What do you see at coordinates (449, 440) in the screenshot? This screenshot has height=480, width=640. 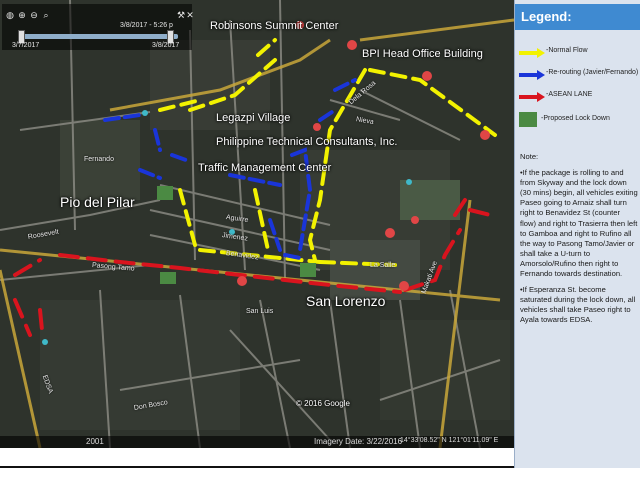 I see `status-coordinates: 14°33'08.52" N 121°01'11.09" E` at bounding box center [449, 440].